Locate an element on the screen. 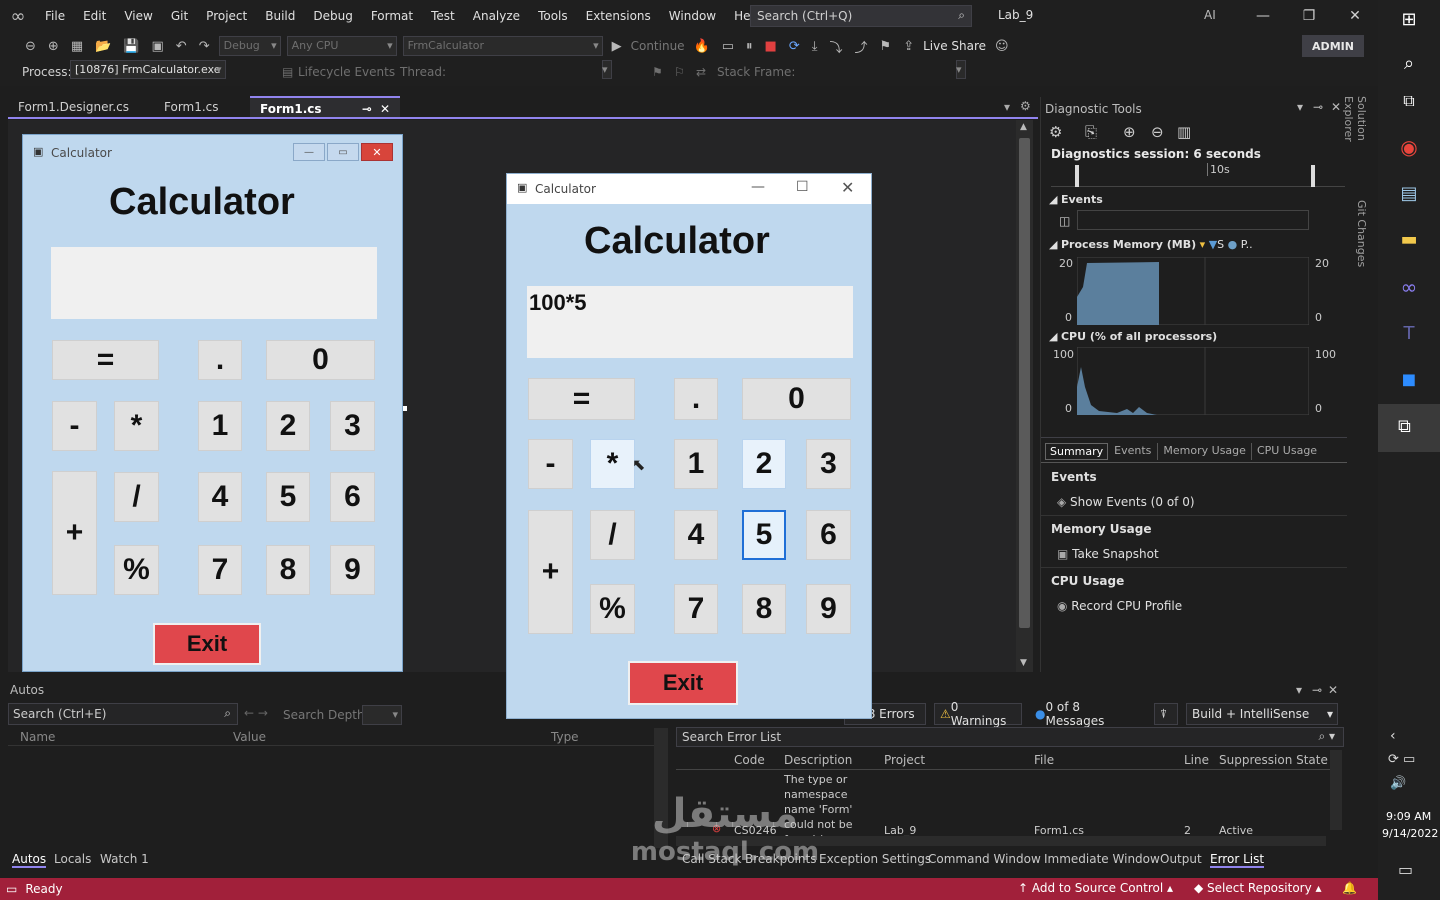  tab-form1-design: Form1.cs [Design] ⊸ ✕ is located at coordinates (325, 117).